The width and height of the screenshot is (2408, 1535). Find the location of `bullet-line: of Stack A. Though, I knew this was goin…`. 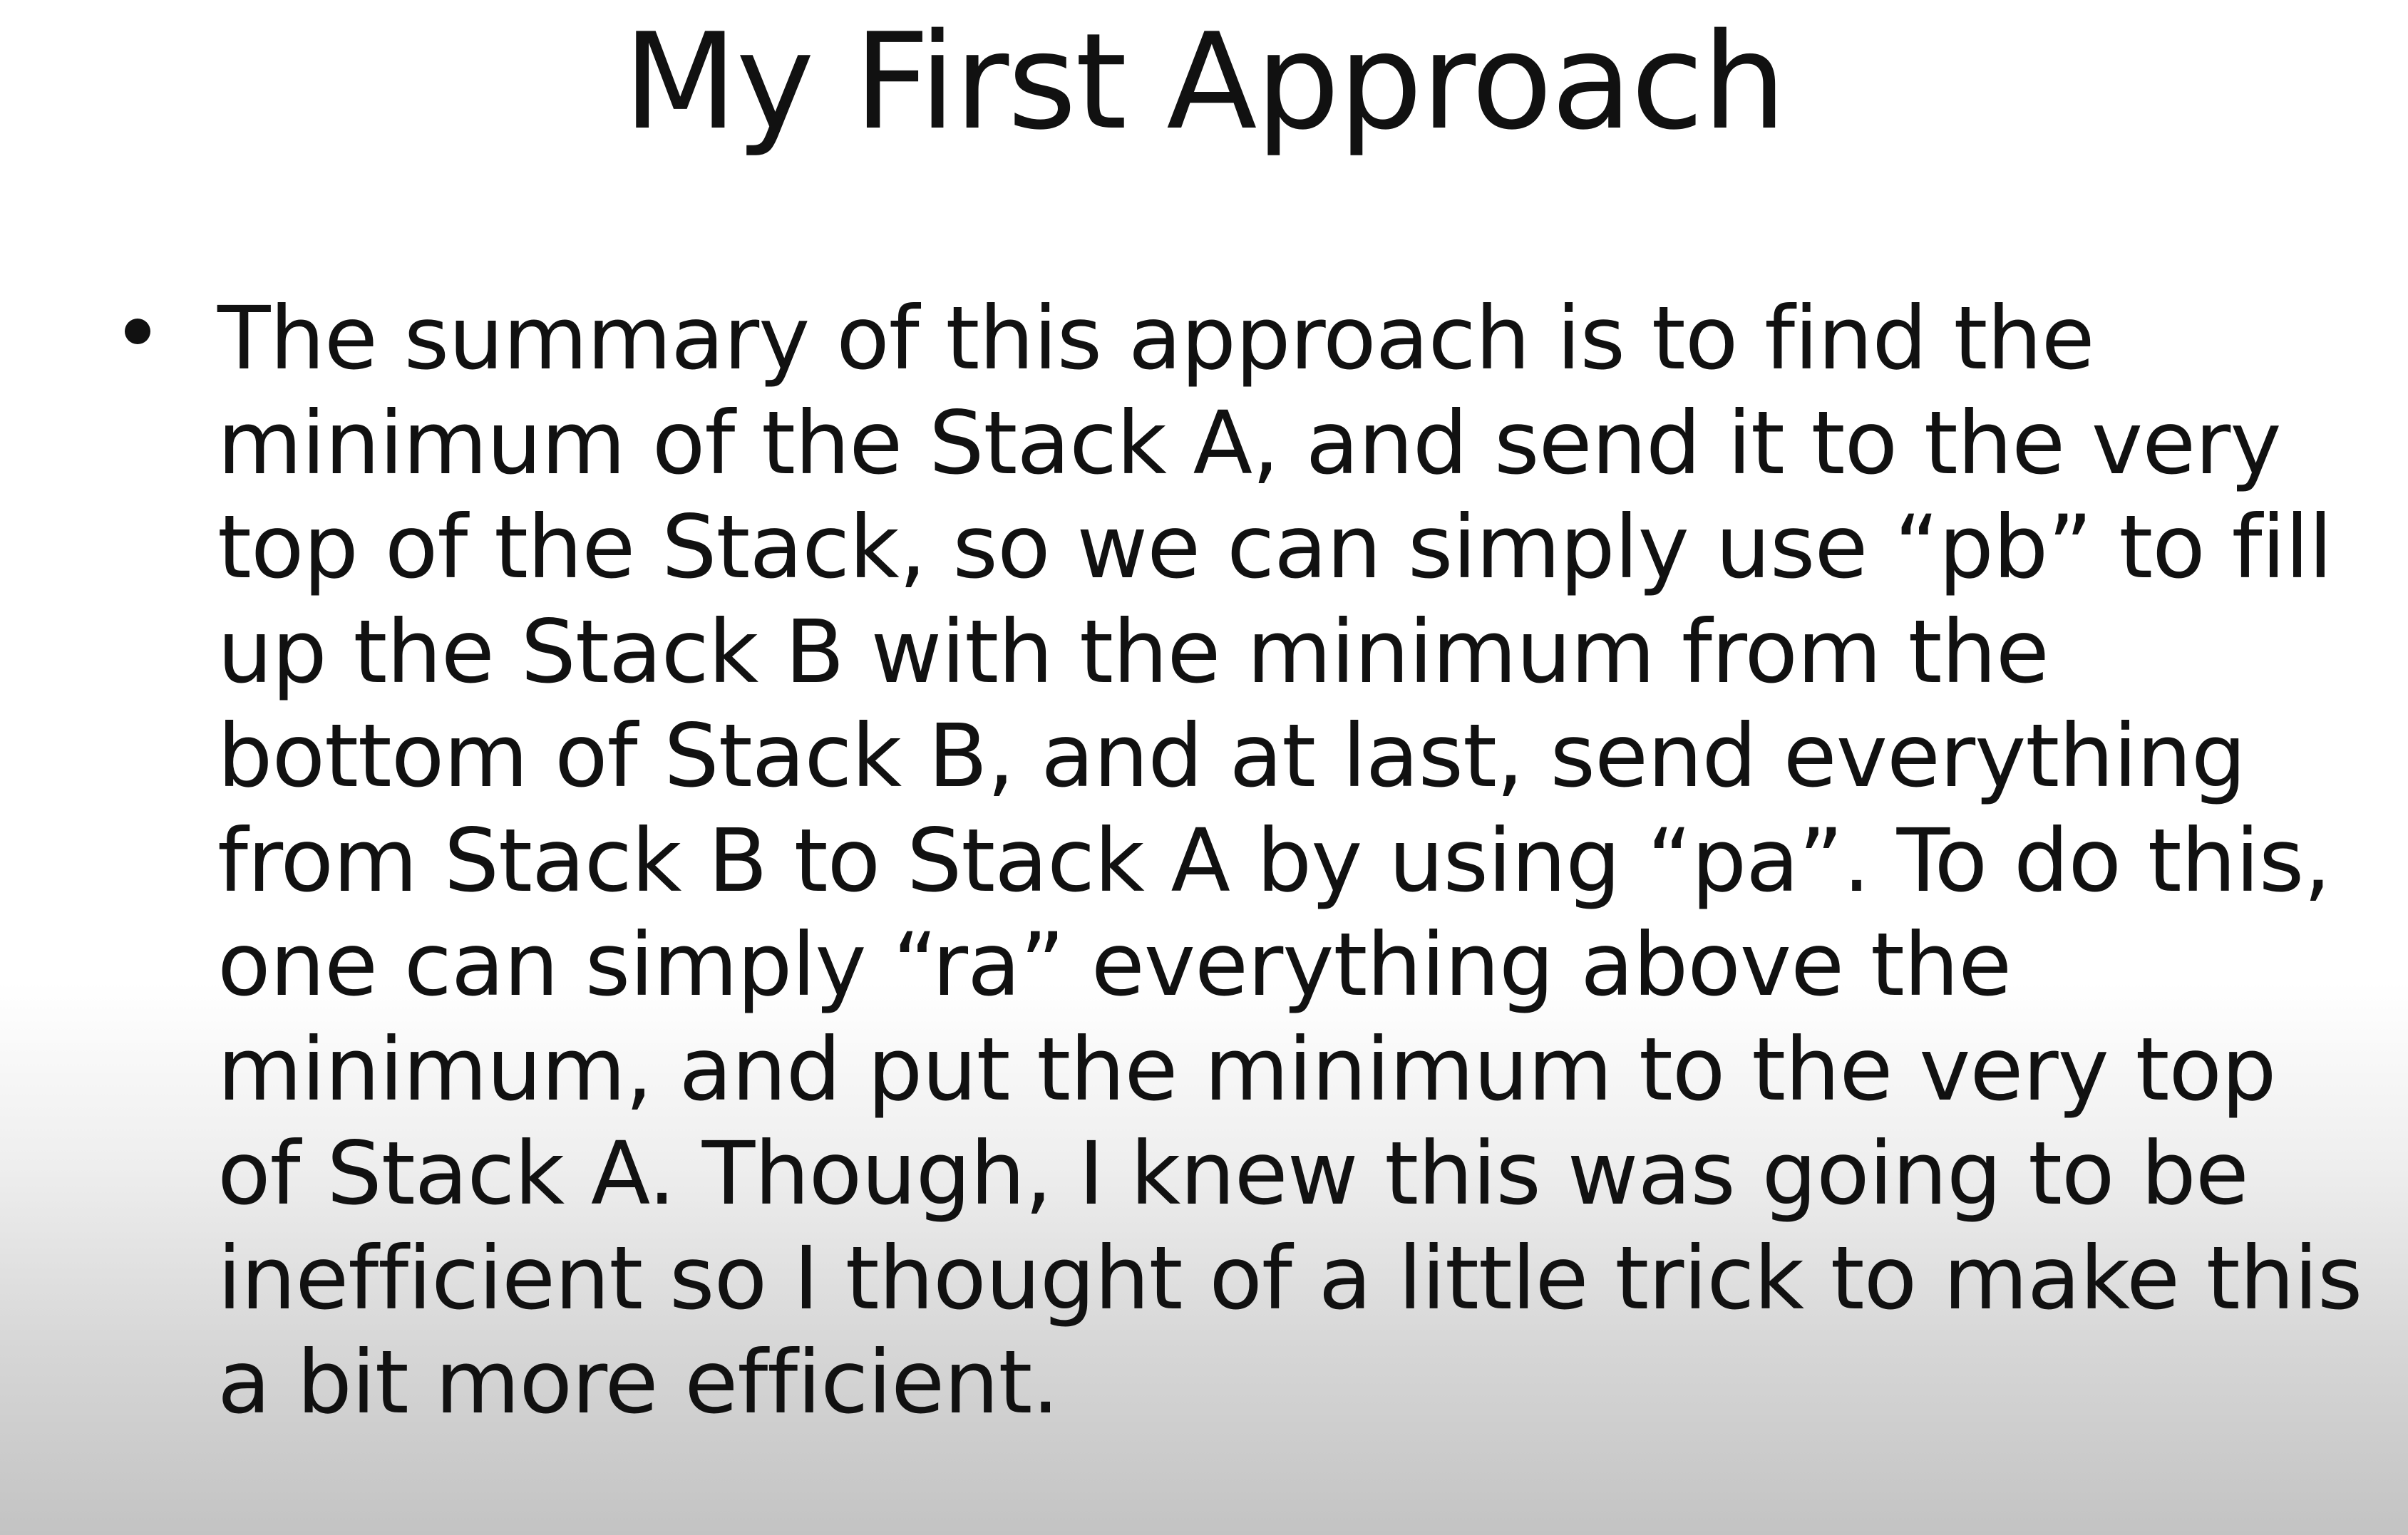

bullet-line: of Stack A. Though, I knew this was goin… is located at coordinates (1233, 1173).